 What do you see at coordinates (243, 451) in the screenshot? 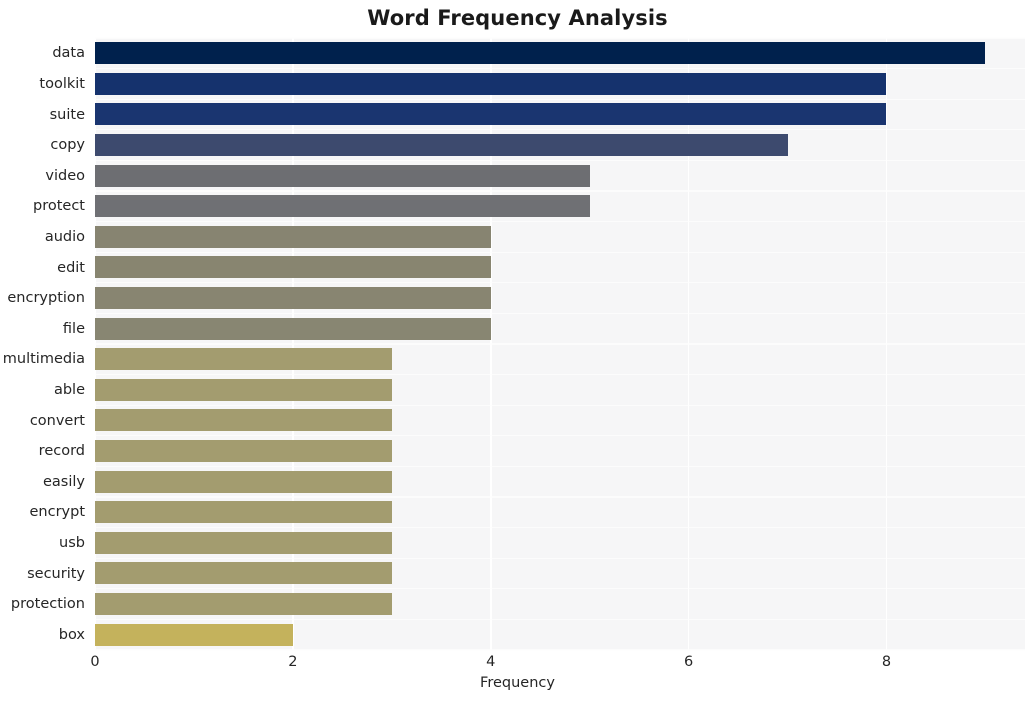
I see `bar-record` at bounding box center [243, 451].